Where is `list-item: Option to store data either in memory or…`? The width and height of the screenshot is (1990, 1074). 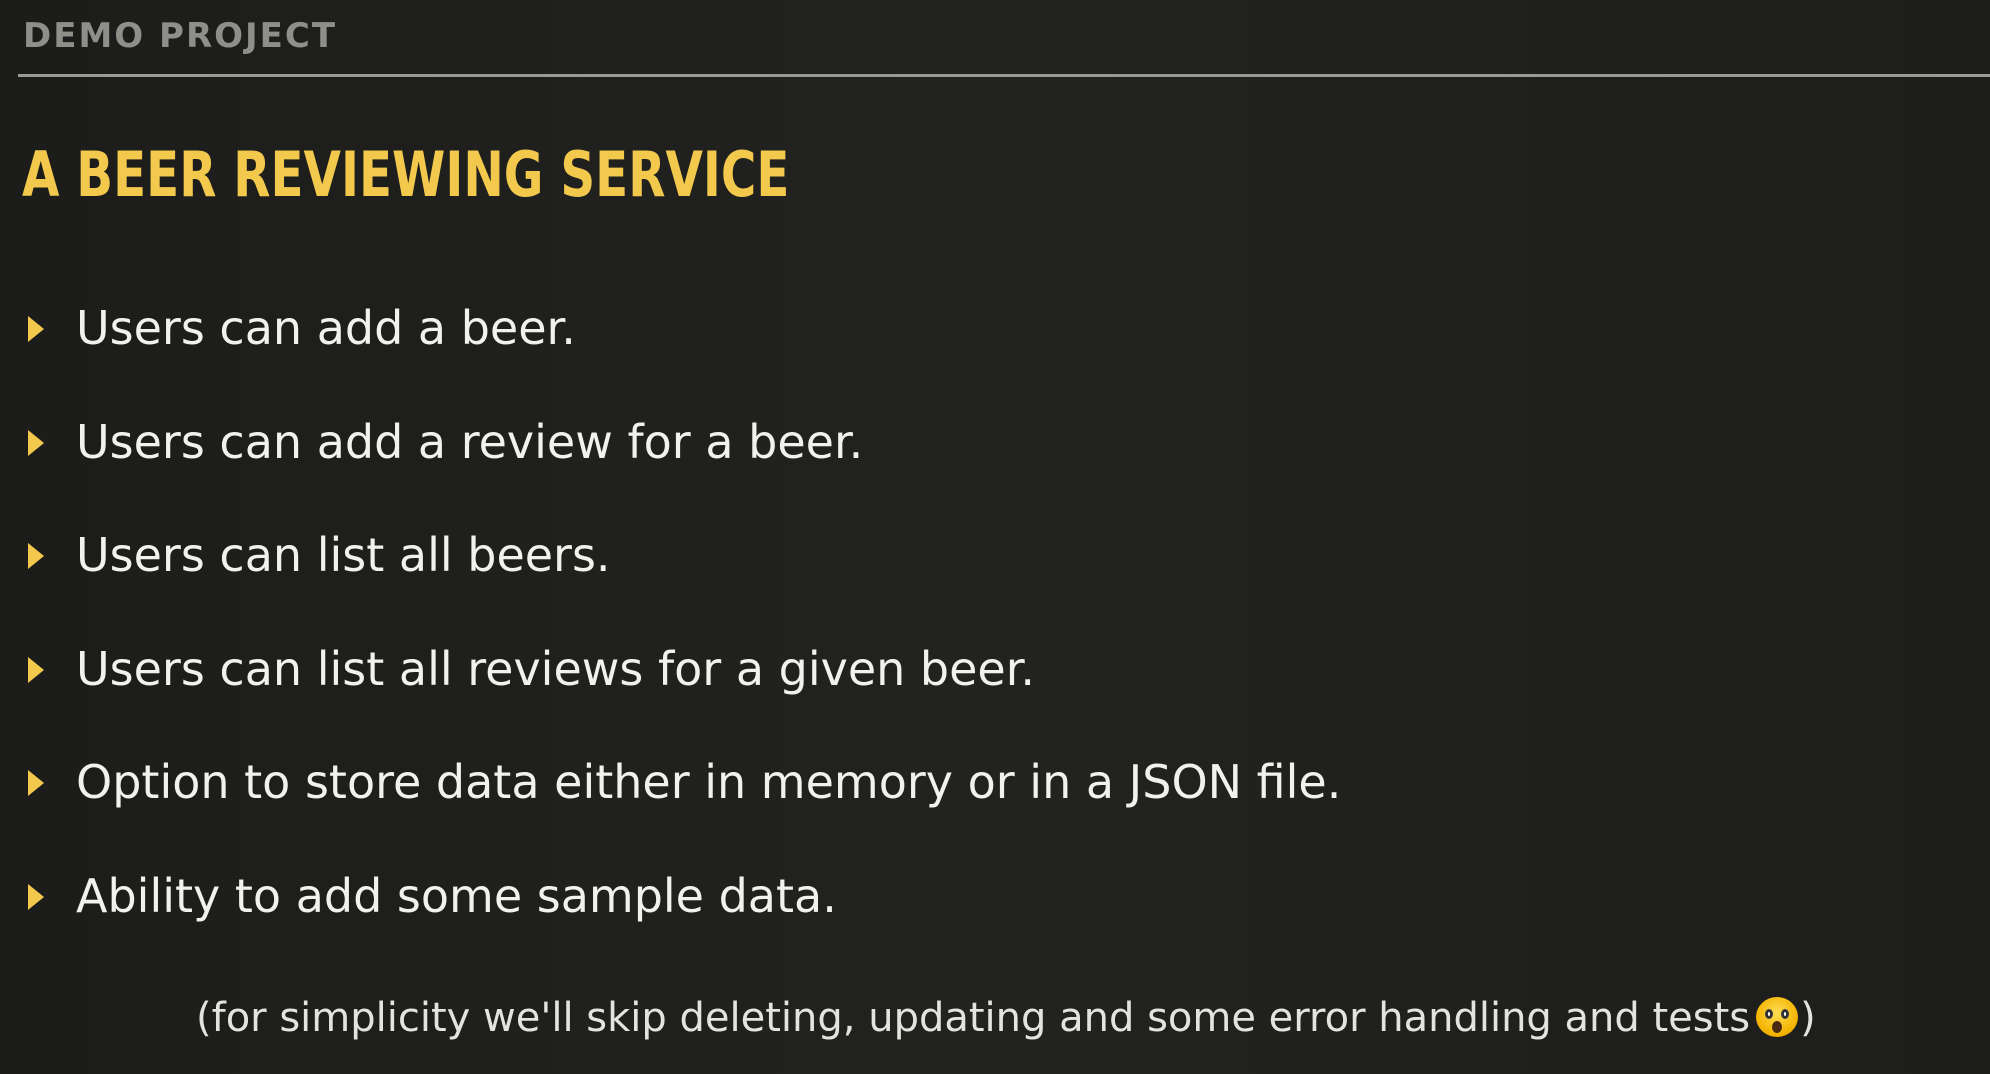 list-item: Option to store data either in memory or… is located at coordinates (684, 801).